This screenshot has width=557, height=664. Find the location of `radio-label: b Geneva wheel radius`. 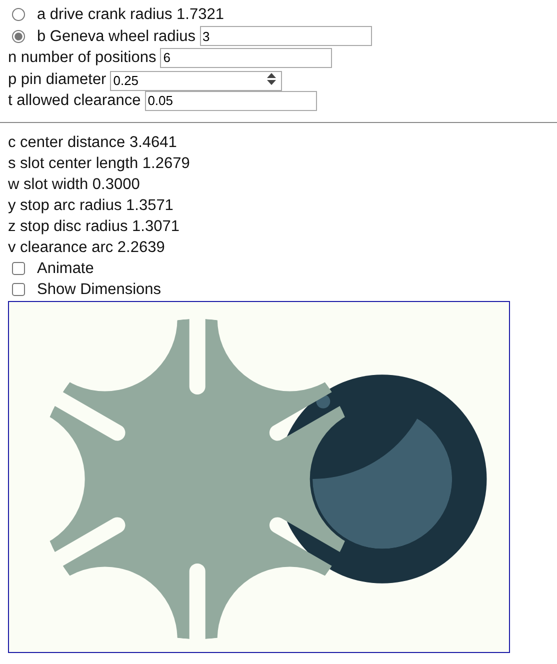

radio-label: b Geneva wheel radius is located at coordinates (116, 36).